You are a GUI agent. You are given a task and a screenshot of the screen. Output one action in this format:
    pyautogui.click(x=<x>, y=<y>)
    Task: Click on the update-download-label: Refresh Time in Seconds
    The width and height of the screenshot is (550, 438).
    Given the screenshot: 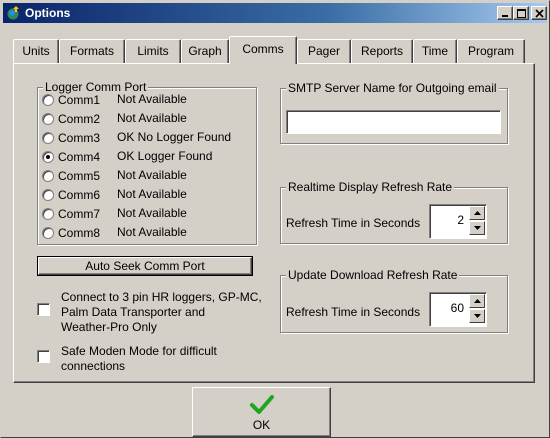 What is the action you would take?
    pyautogui.click(x=353, y=312)
    